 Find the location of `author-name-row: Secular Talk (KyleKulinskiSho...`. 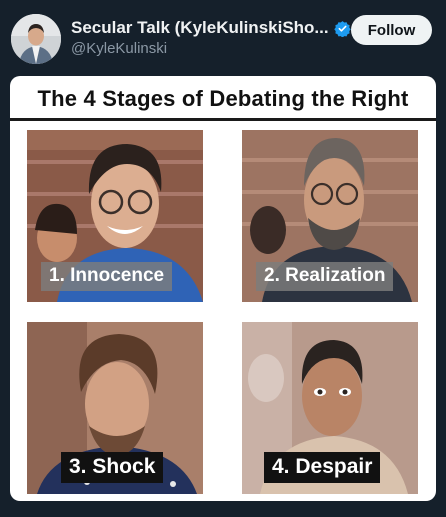

author-name-row: Secular Talk (KyleKulinskiSho... is located at coordinates (211, 28).